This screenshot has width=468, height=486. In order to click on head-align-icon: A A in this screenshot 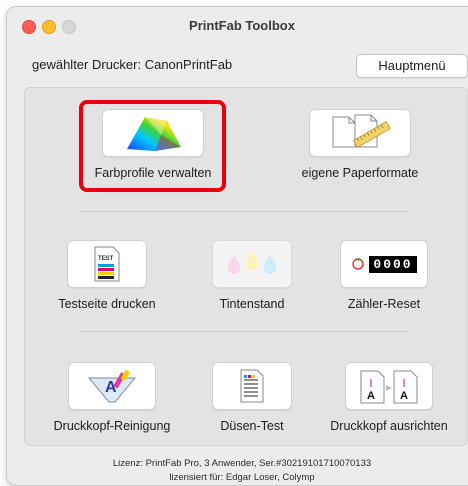, I will do `click(389, 387)`.